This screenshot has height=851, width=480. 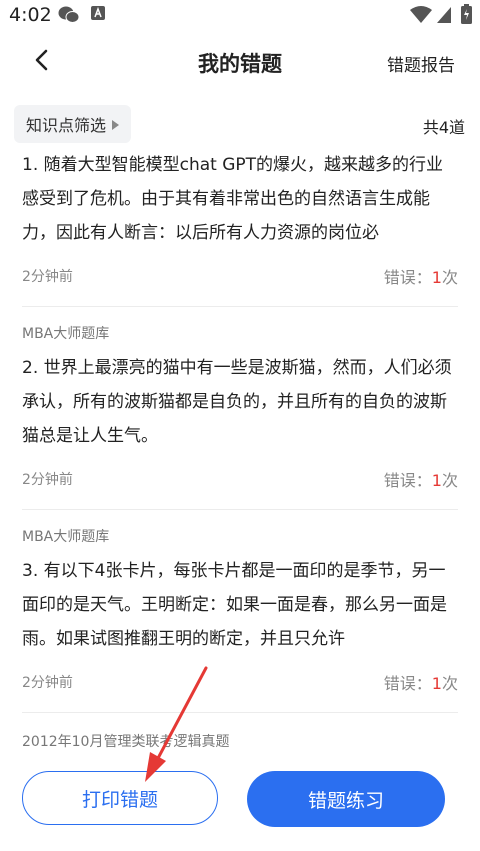 What do you see at coordinates (421, 17) in the screenshot?
I see `wifi-icon` at bounding box center [421, 17].